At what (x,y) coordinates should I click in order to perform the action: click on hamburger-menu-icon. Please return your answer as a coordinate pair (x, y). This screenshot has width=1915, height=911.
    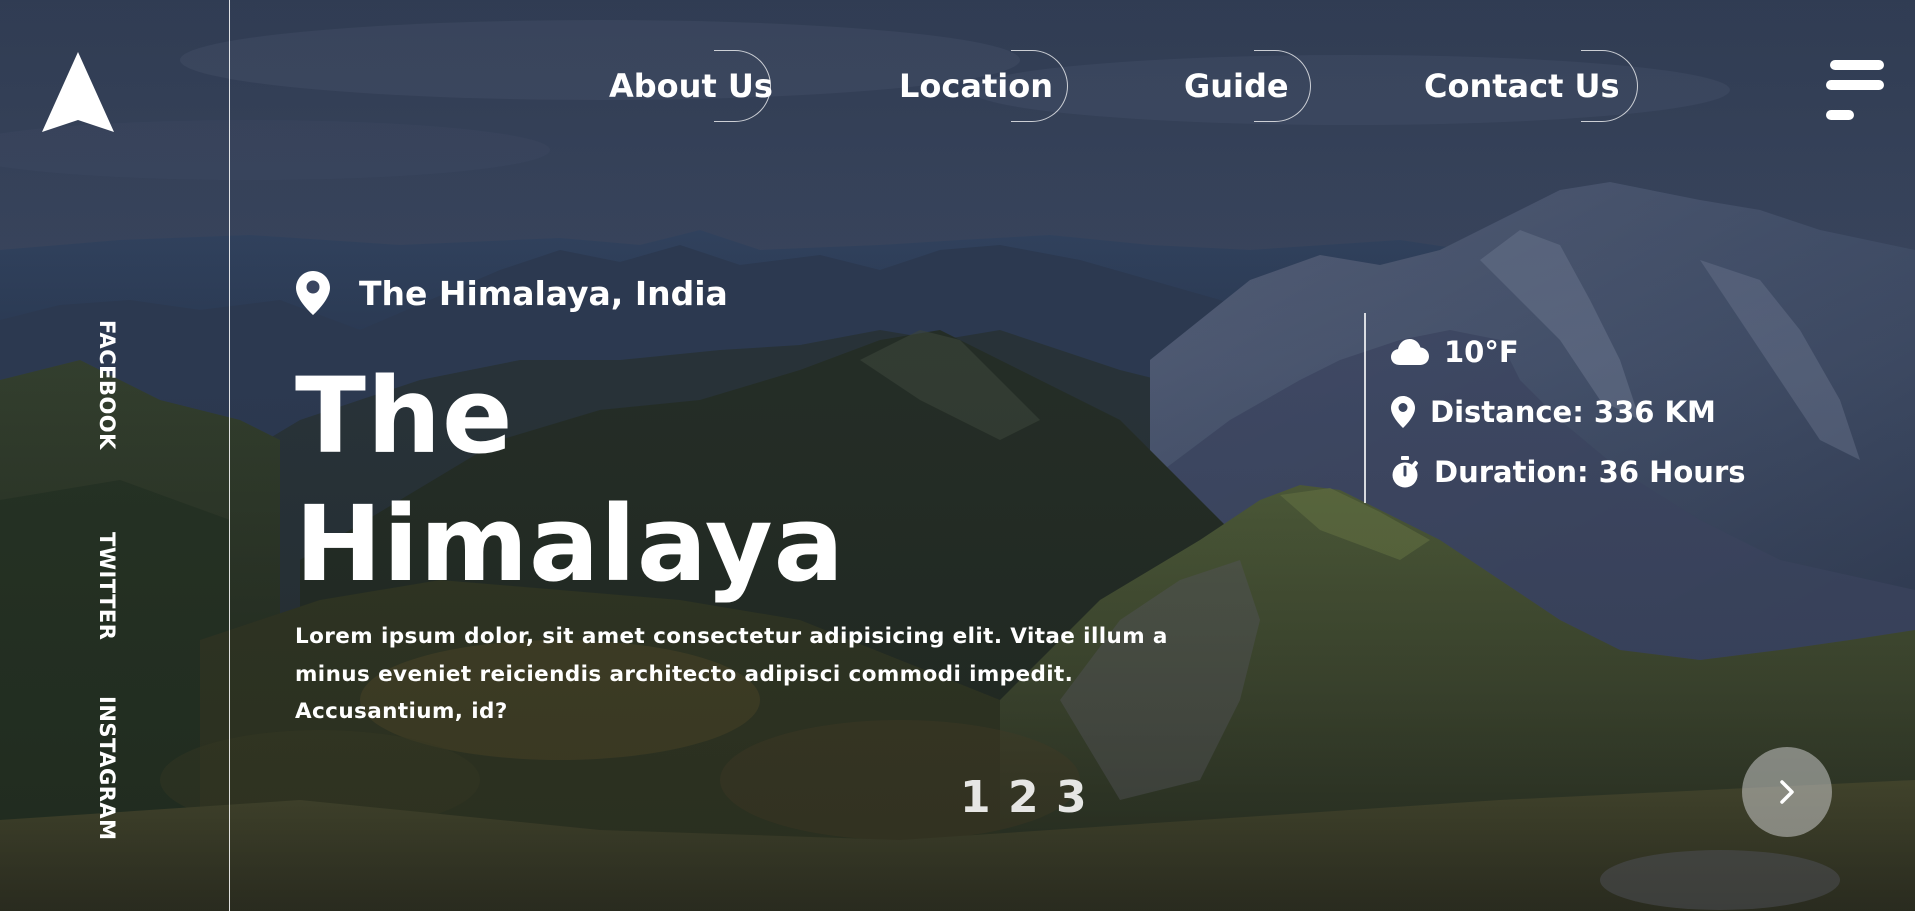
    Looking at the image, I should click on (1856, 91).